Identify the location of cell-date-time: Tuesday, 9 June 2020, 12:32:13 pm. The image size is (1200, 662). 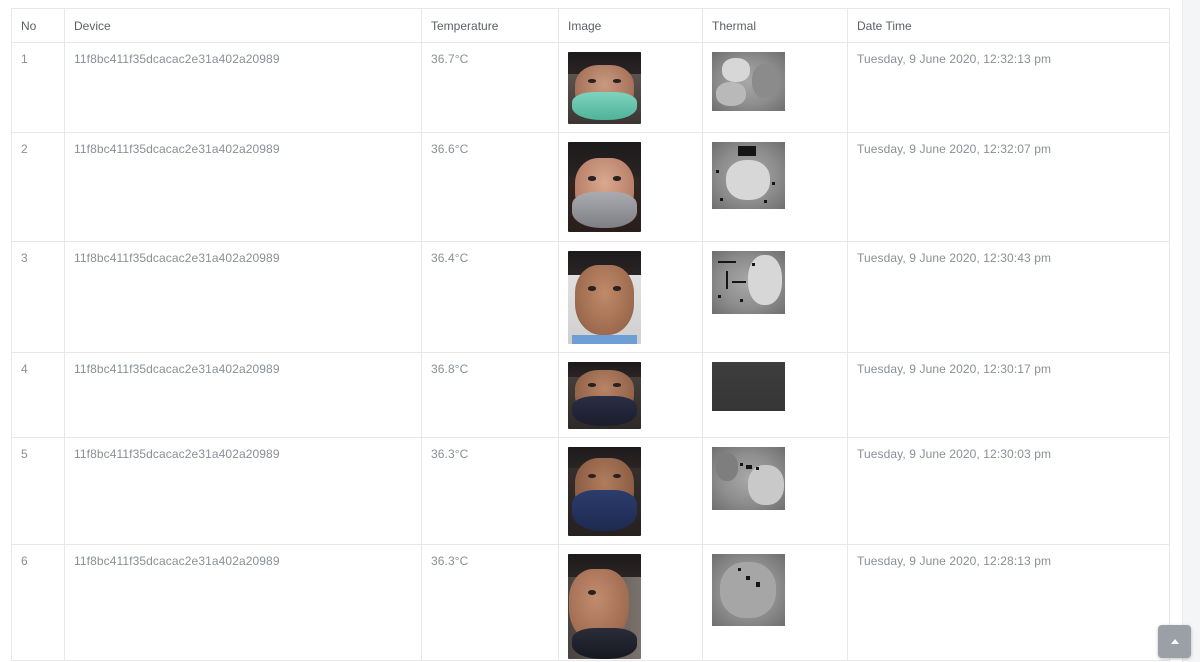
(1008, 87).